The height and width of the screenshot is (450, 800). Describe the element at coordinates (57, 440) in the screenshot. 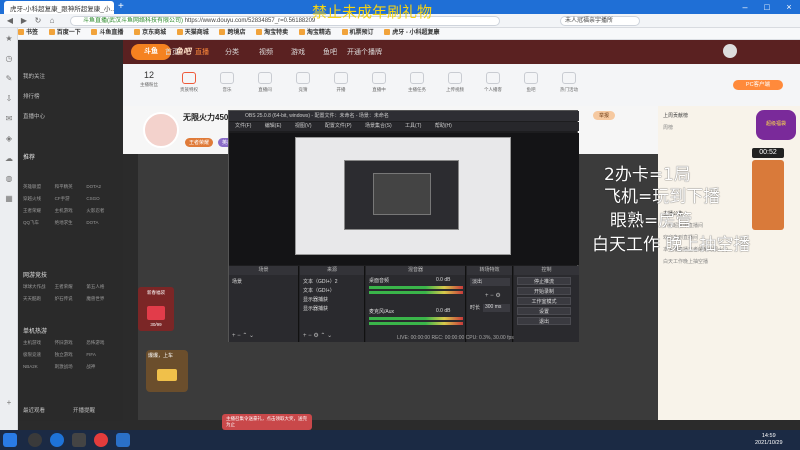

I see `browser-icon` at that location.